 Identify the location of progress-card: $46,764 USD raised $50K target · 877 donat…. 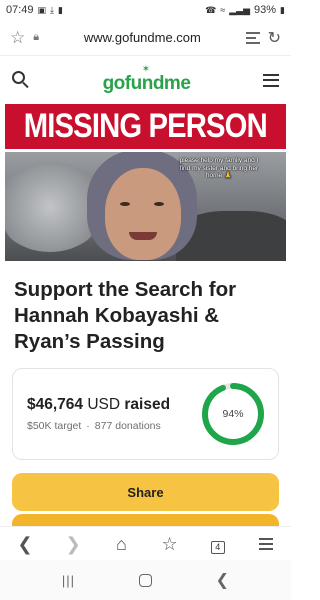
(145, 414).